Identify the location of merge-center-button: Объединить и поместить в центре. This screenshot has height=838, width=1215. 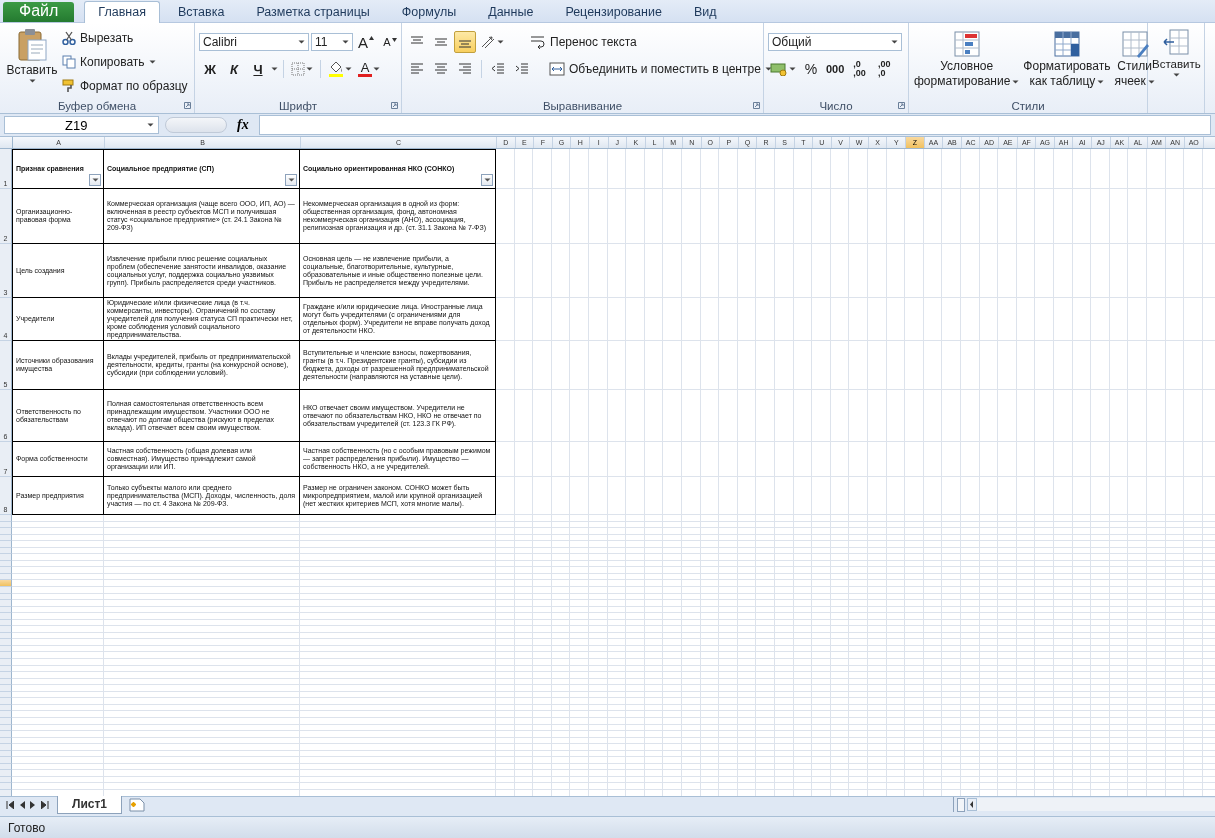
(660, 69).